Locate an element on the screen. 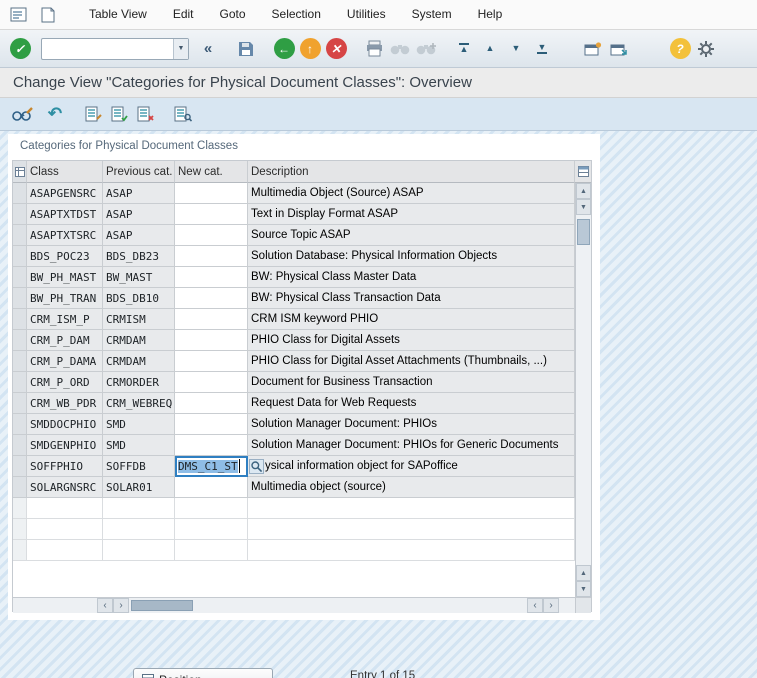  cell-previous-cat: BDS_DB10 is located at coordinates (139, 298).